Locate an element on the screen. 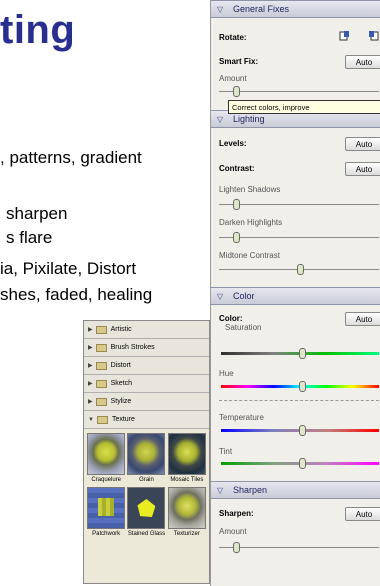 This screenshot has width=380, height=586. thumb-texturizer: Texturizer is located at coordinates (186, 512).